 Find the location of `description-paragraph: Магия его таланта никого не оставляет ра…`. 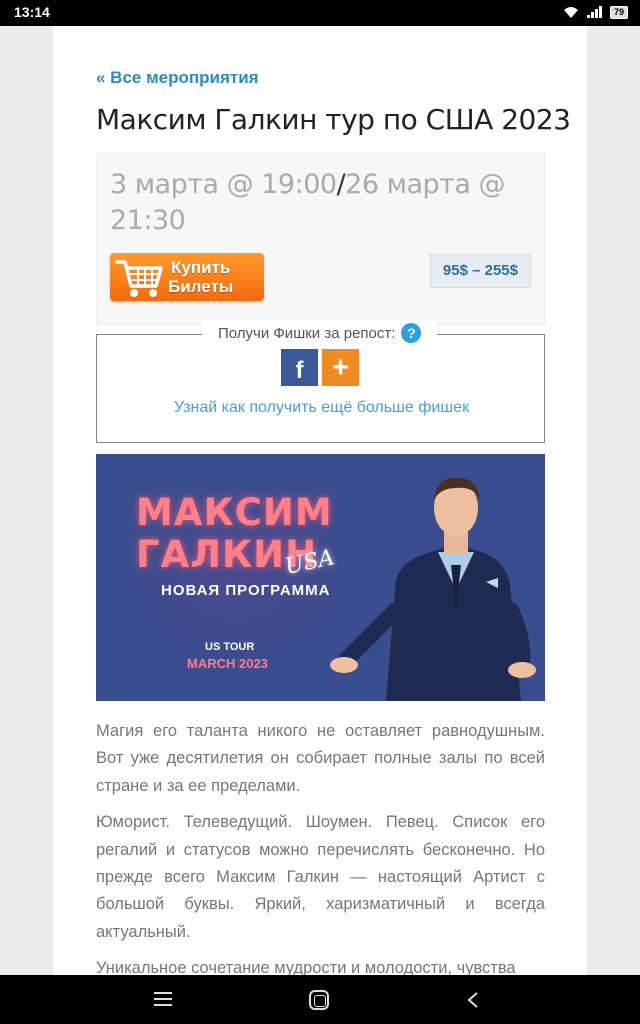

description-paragraph: Магия его таланта никого не оставляет ра… is located at coordinates (320, 758).